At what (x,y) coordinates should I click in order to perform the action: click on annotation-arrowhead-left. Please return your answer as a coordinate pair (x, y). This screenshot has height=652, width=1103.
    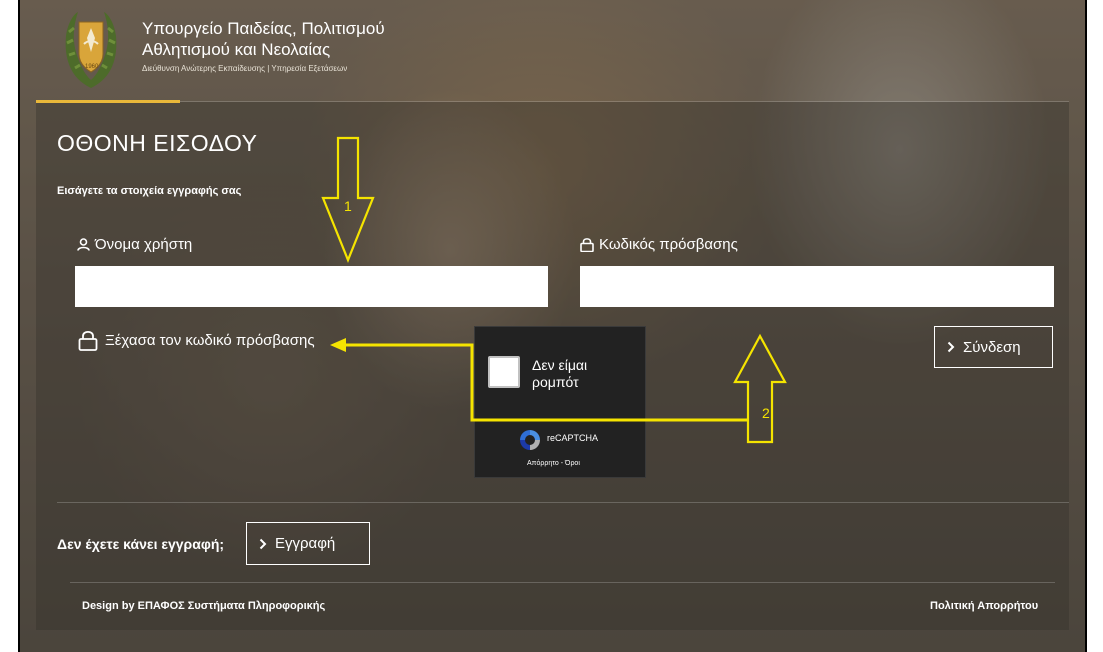
    Looking at the image, I should click on (338, 345).